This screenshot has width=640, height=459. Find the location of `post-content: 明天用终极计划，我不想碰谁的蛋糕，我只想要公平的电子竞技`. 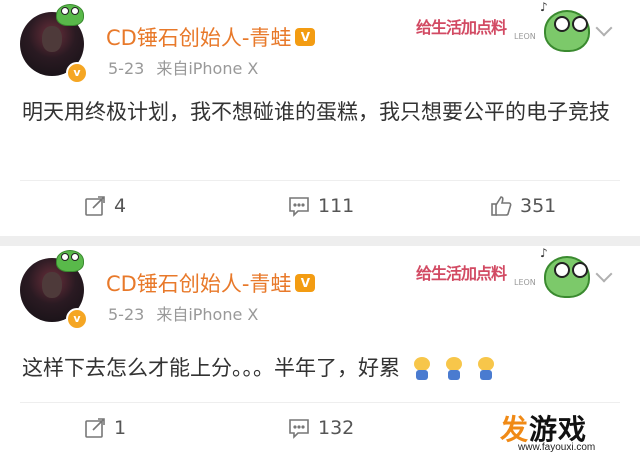

post-content: 明天用终极计划，我不想碰谁的蛋糕，我只想要公平的电子竞技 is located at coordinates (316, 112).